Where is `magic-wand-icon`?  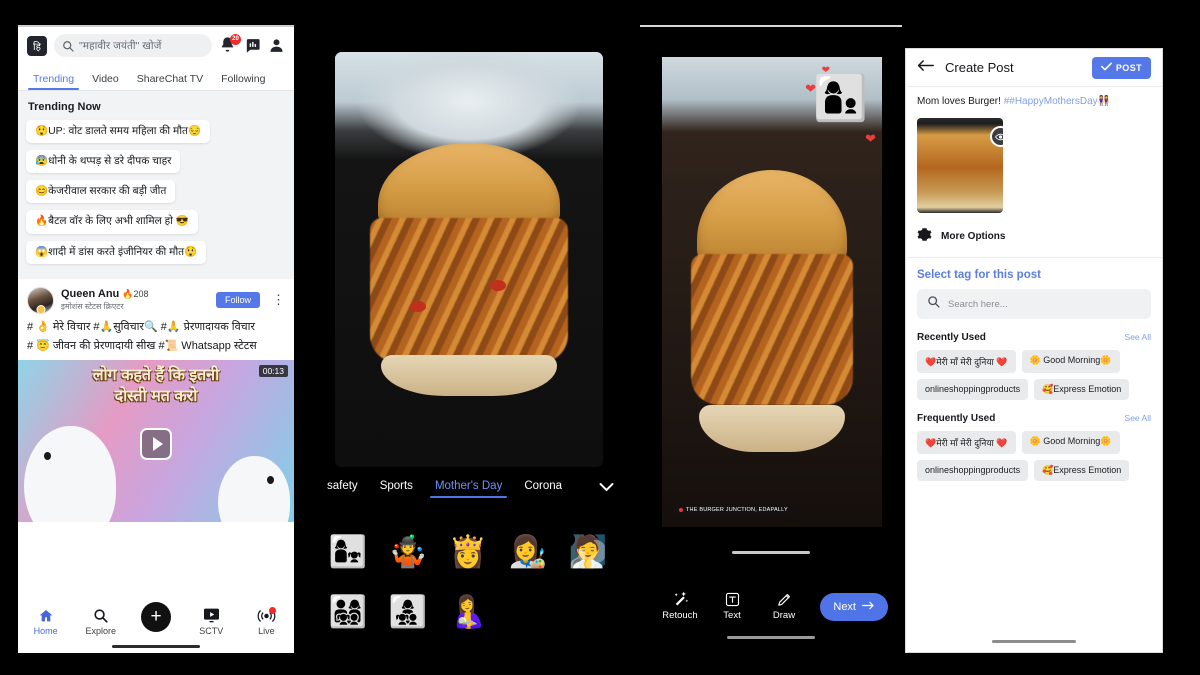 magic-wand-icon is located at coordinates (680, 599).